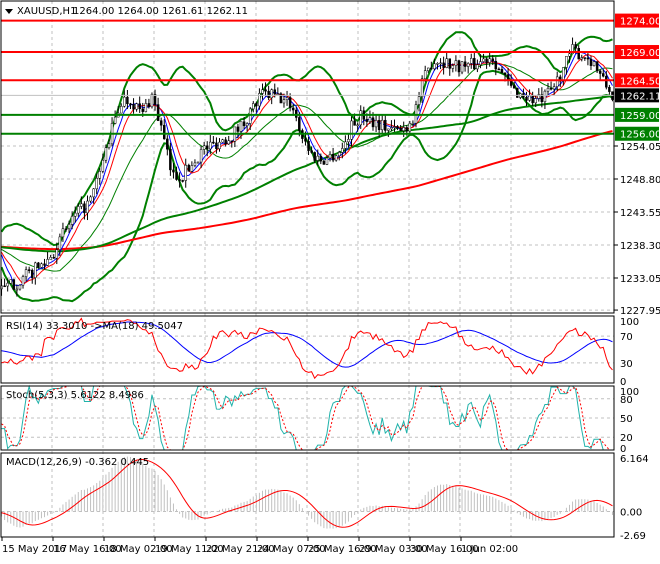 The image size is (660, 564). I want to click on price-tick-label: 1233.05, so click(640, 279).